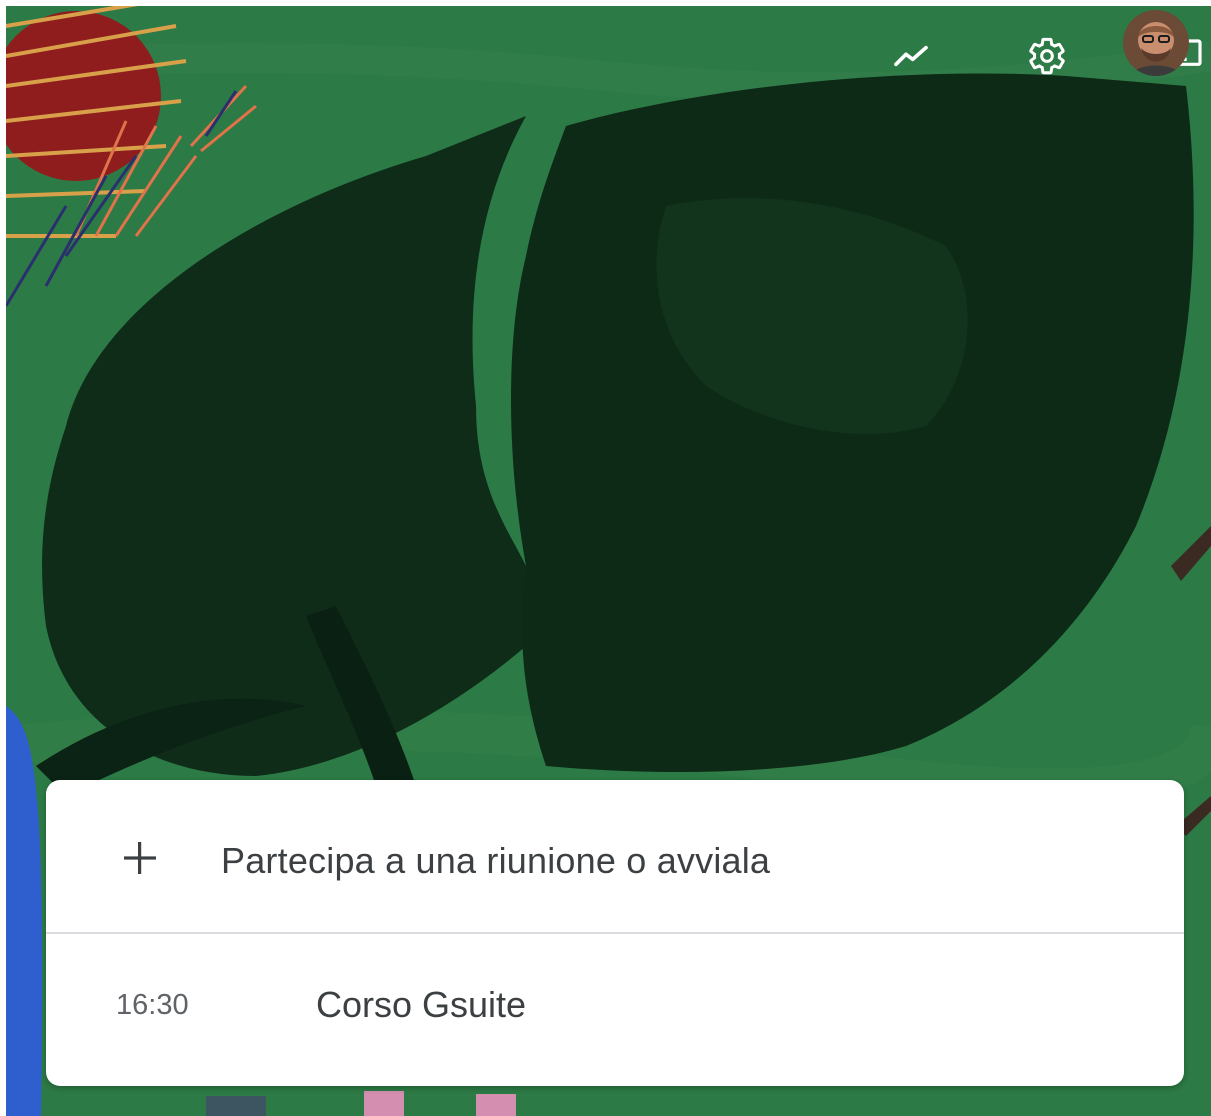 Image resolution: width=1211 pixels, height=1116 pixels. I want to click on trending-up-icon-graphic, so click(911, 56).